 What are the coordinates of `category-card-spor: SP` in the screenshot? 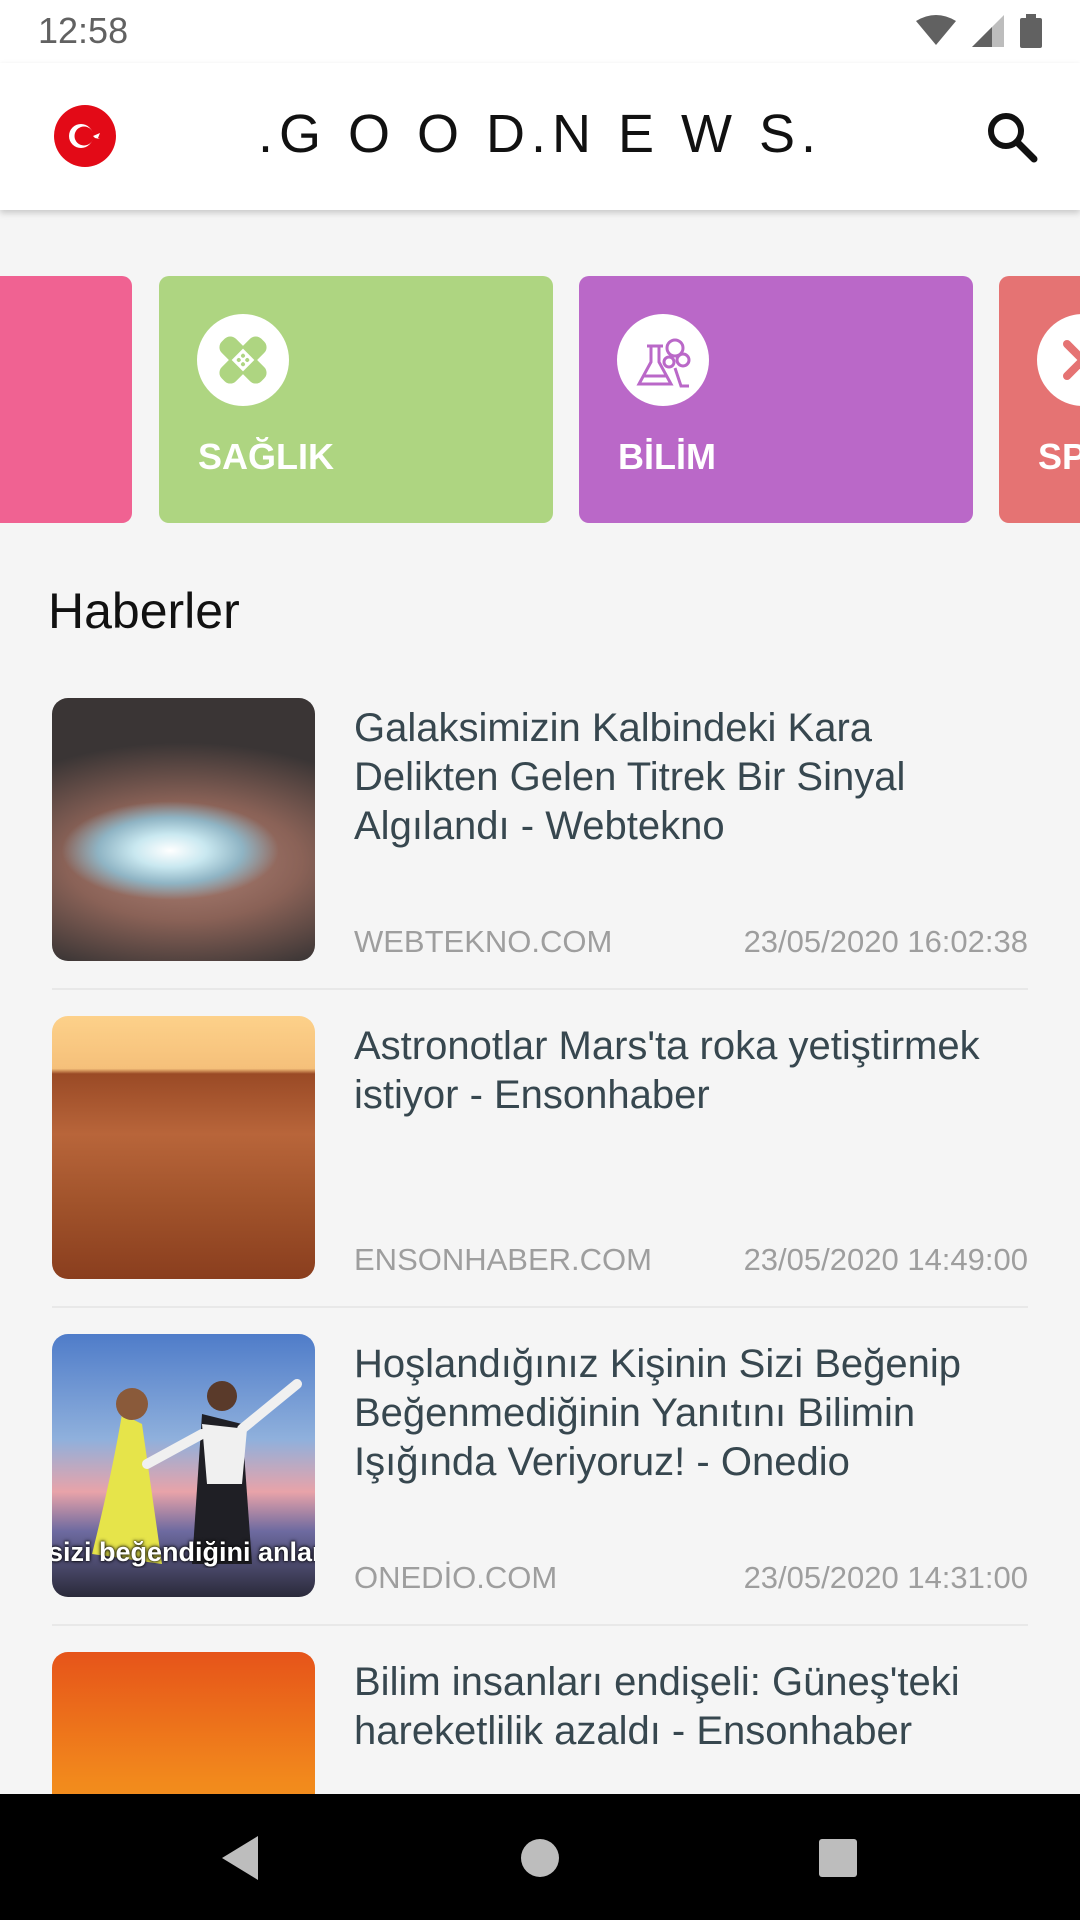 It's located at (1039, 399).